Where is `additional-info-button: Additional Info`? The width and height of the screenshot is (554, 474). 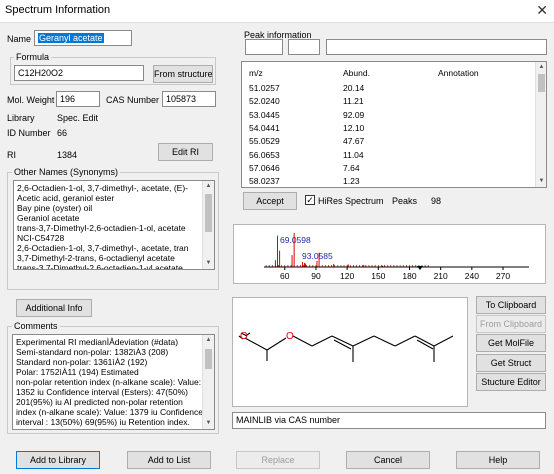 additional-info-button: Additional Info is located at coordinates (54, 308).